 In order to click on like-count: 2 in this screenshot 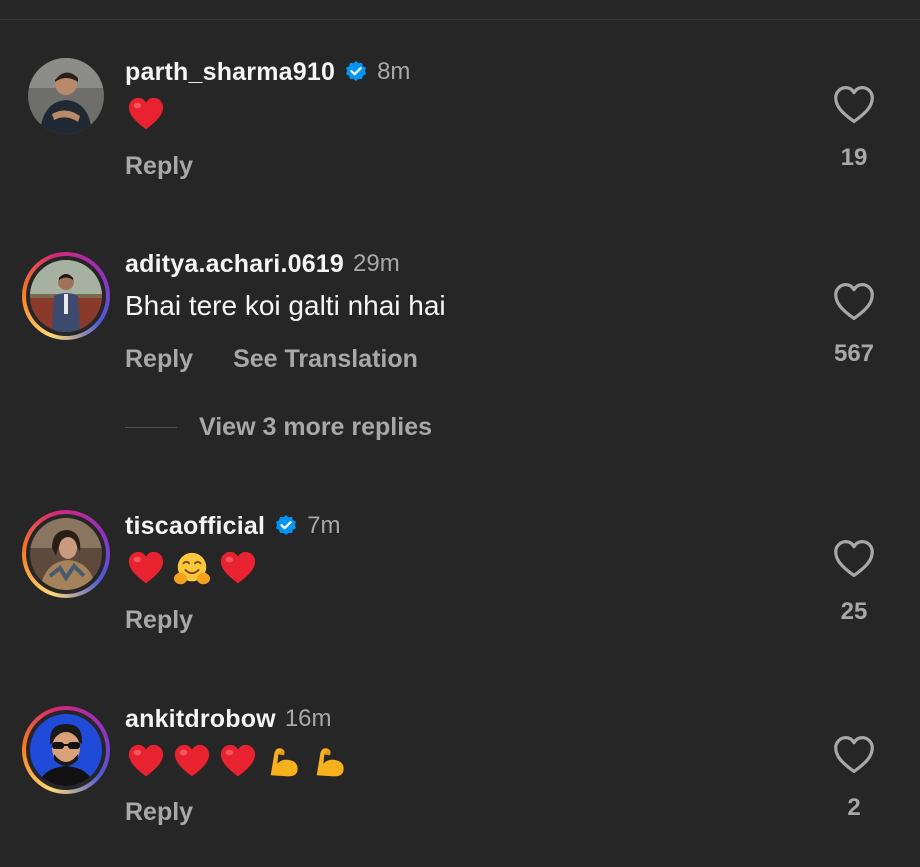, I will do `click(854, 807)`.